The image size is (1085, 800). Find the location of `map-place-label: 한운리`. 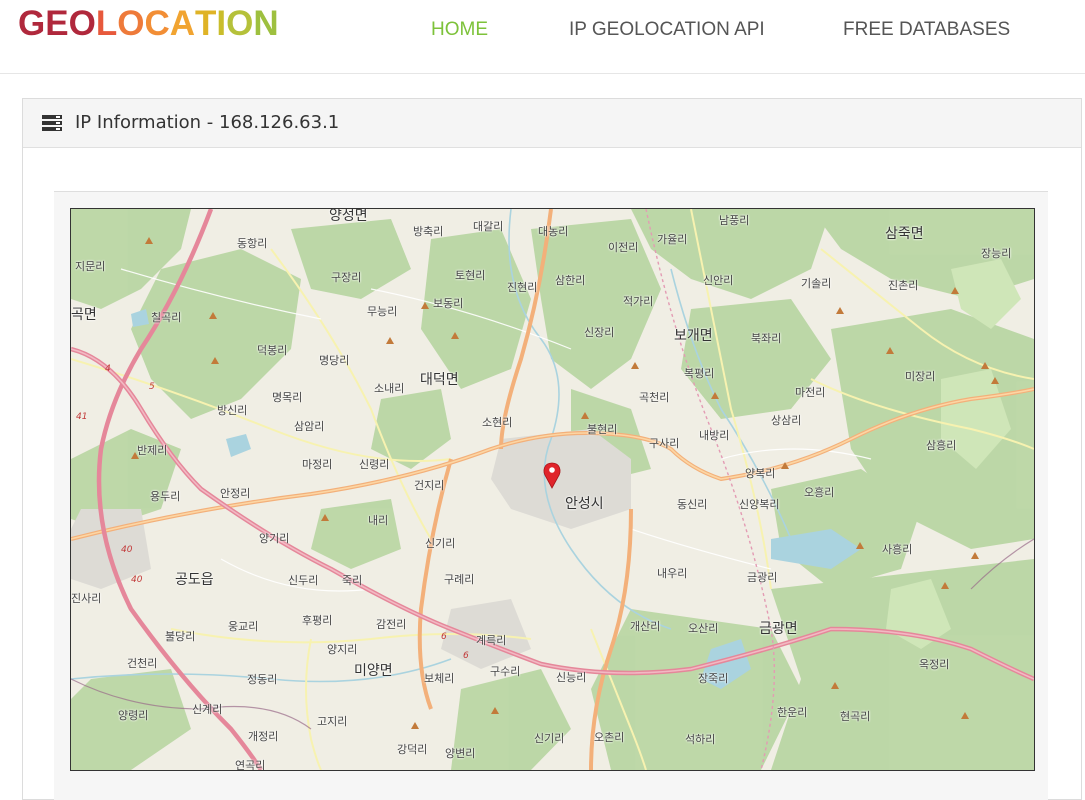

map-place-label: 한운리 is located at coordinates (792, 712).